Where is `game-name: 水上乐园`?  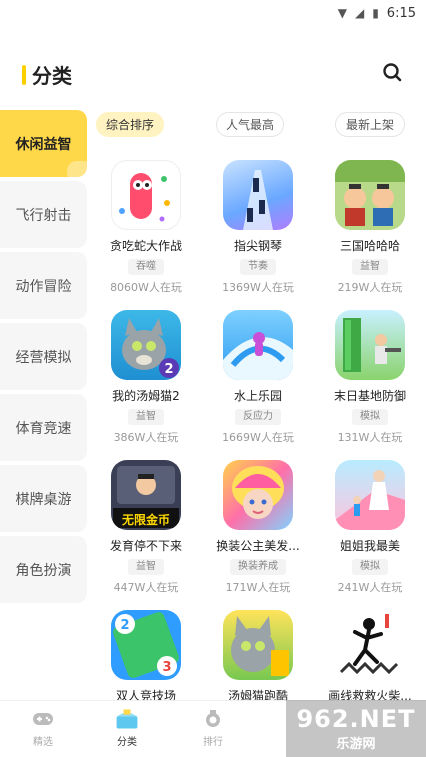
game-name: 水上乐园 is located at coordinates (257, 396).